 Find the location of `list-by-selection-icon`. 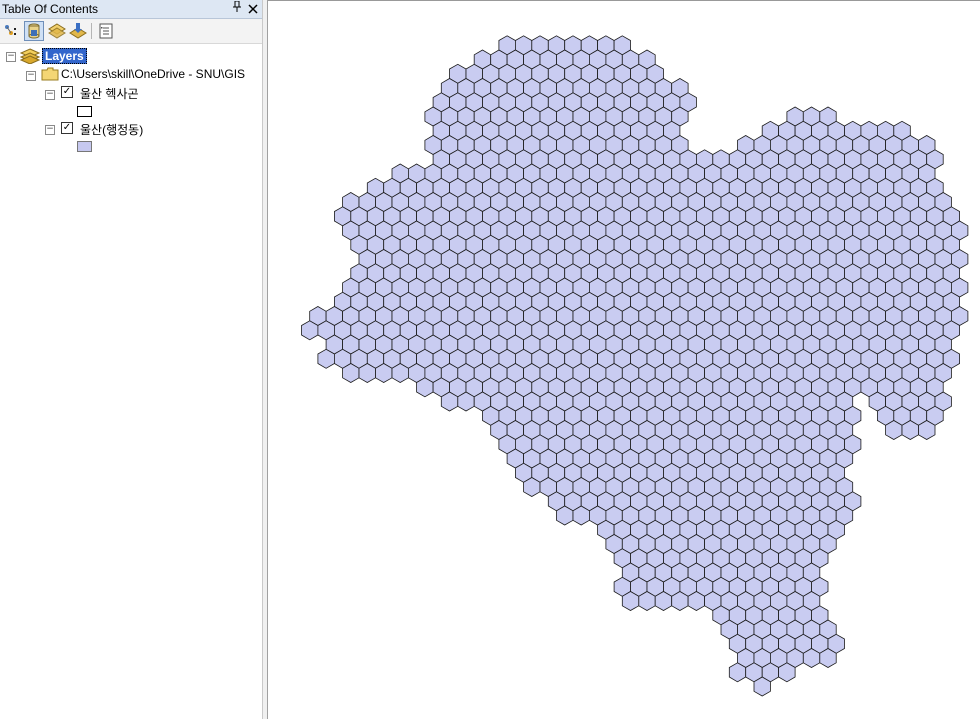

list-by-selection-icon is located at coordinates (78, 31).